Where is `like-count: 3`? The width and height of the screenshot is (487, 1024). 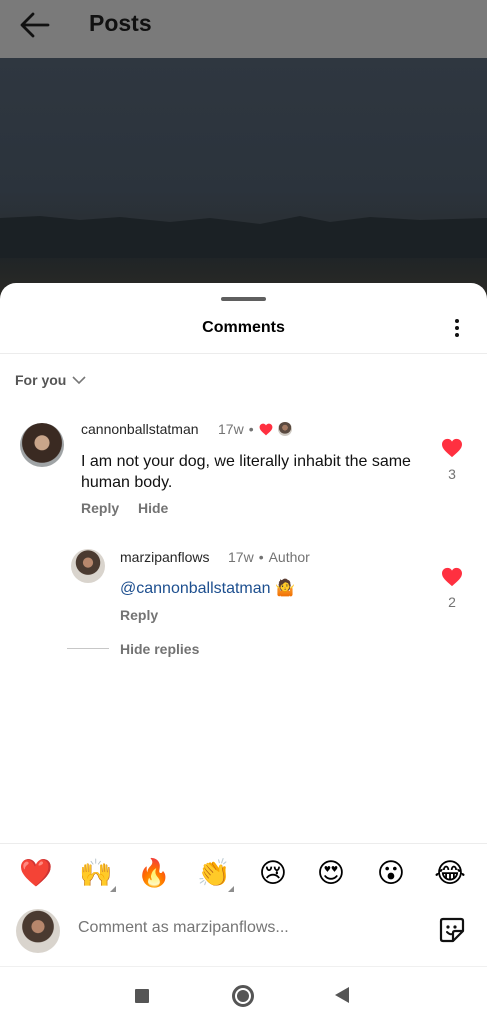
like-count: 3 is located at coordinates (452, 474).